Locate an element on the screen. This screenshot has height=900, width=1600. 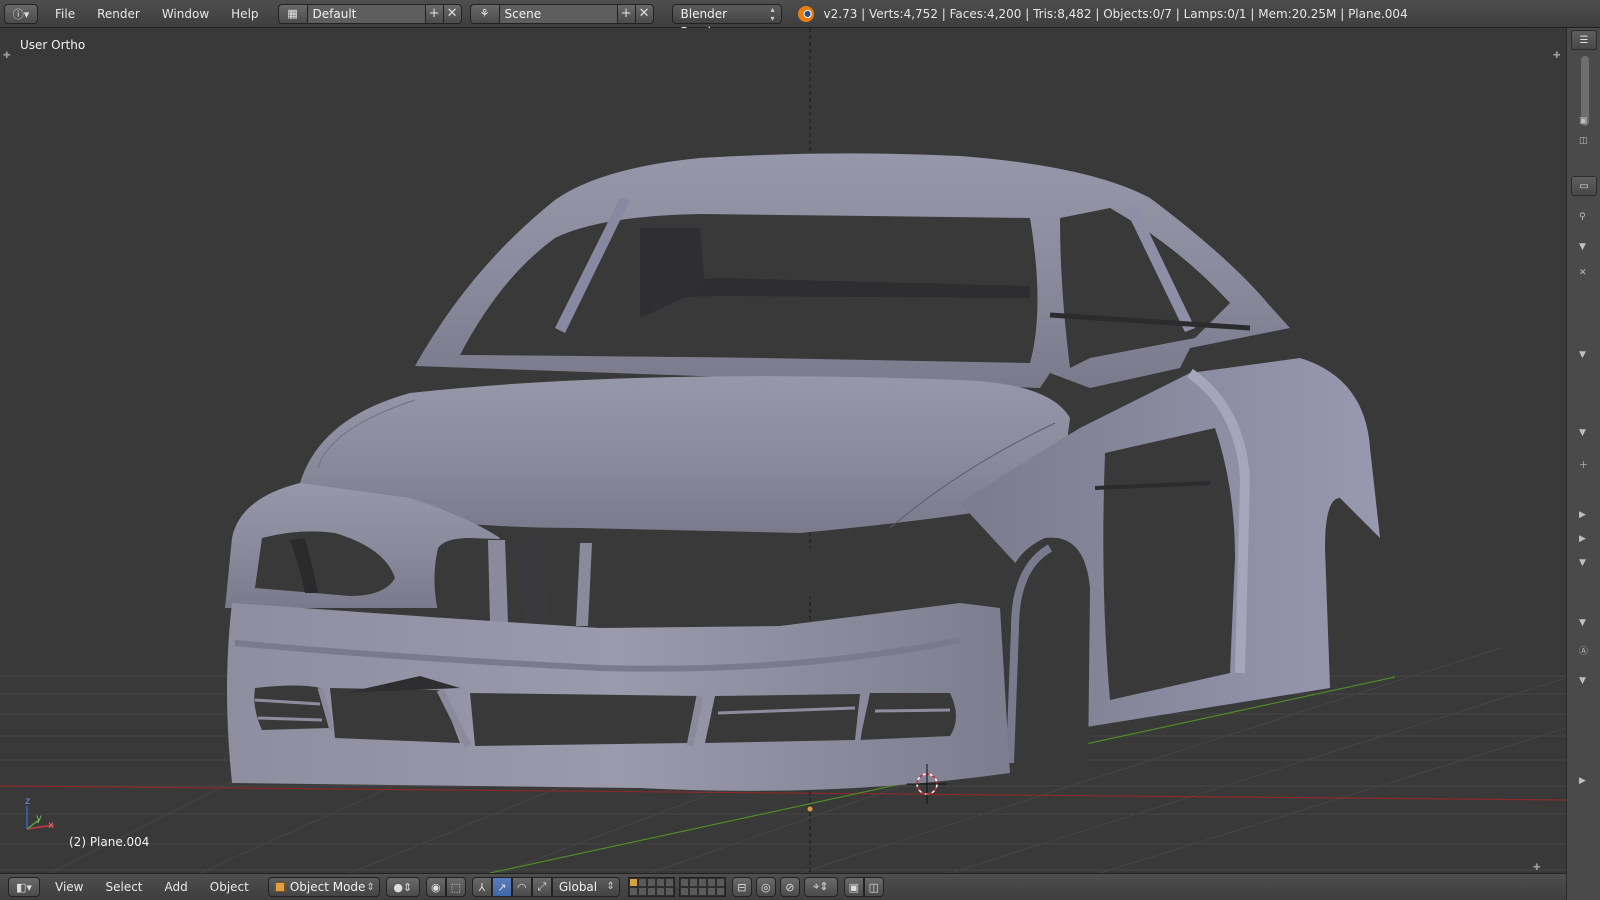
rotate-icon: ◠ is located at coordinates (521, 887).